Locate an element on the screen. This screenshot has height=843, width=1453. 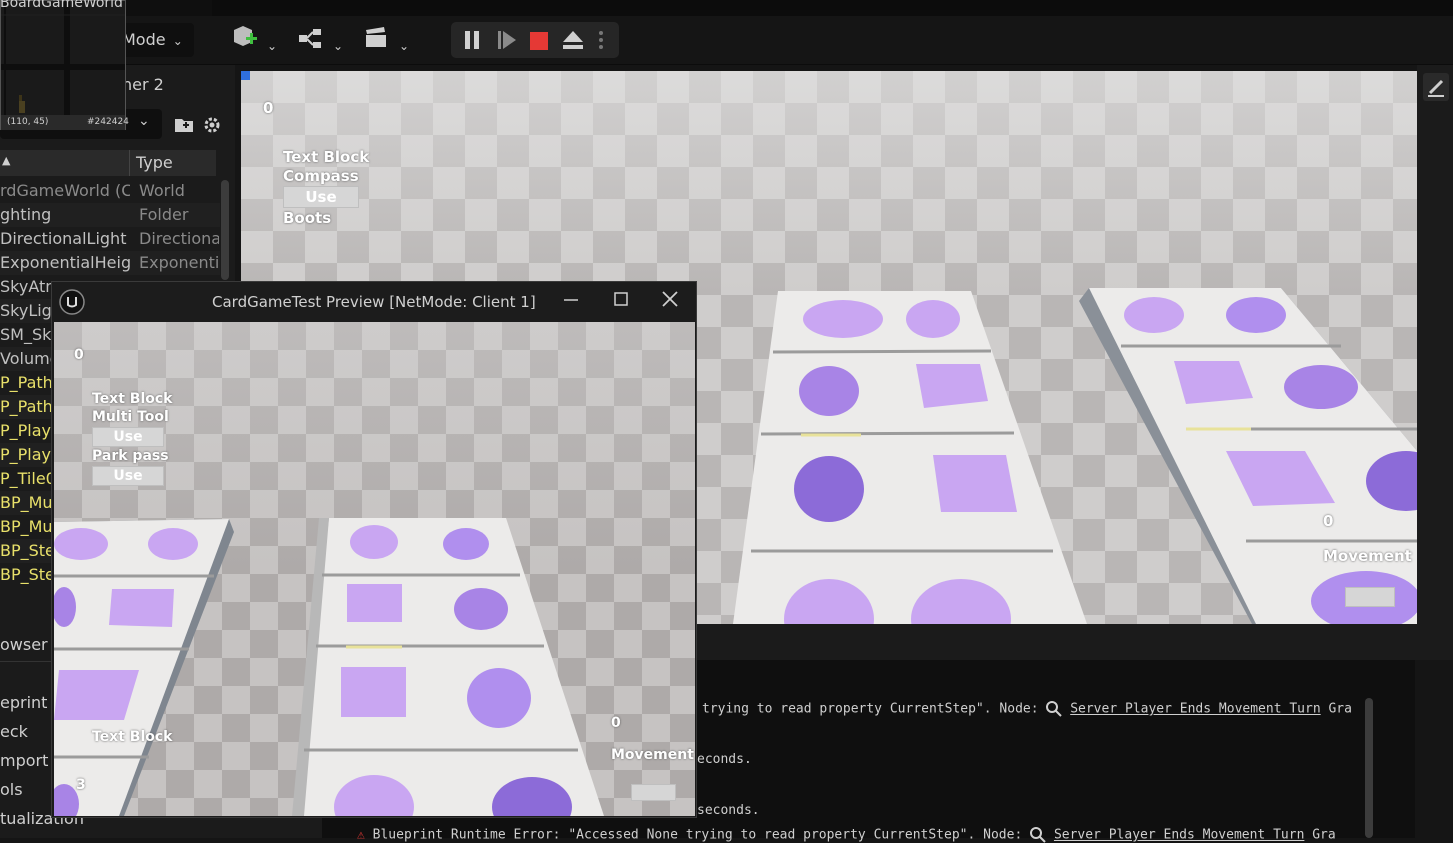
mode-label: Mode is located at coordinates (144, 39).